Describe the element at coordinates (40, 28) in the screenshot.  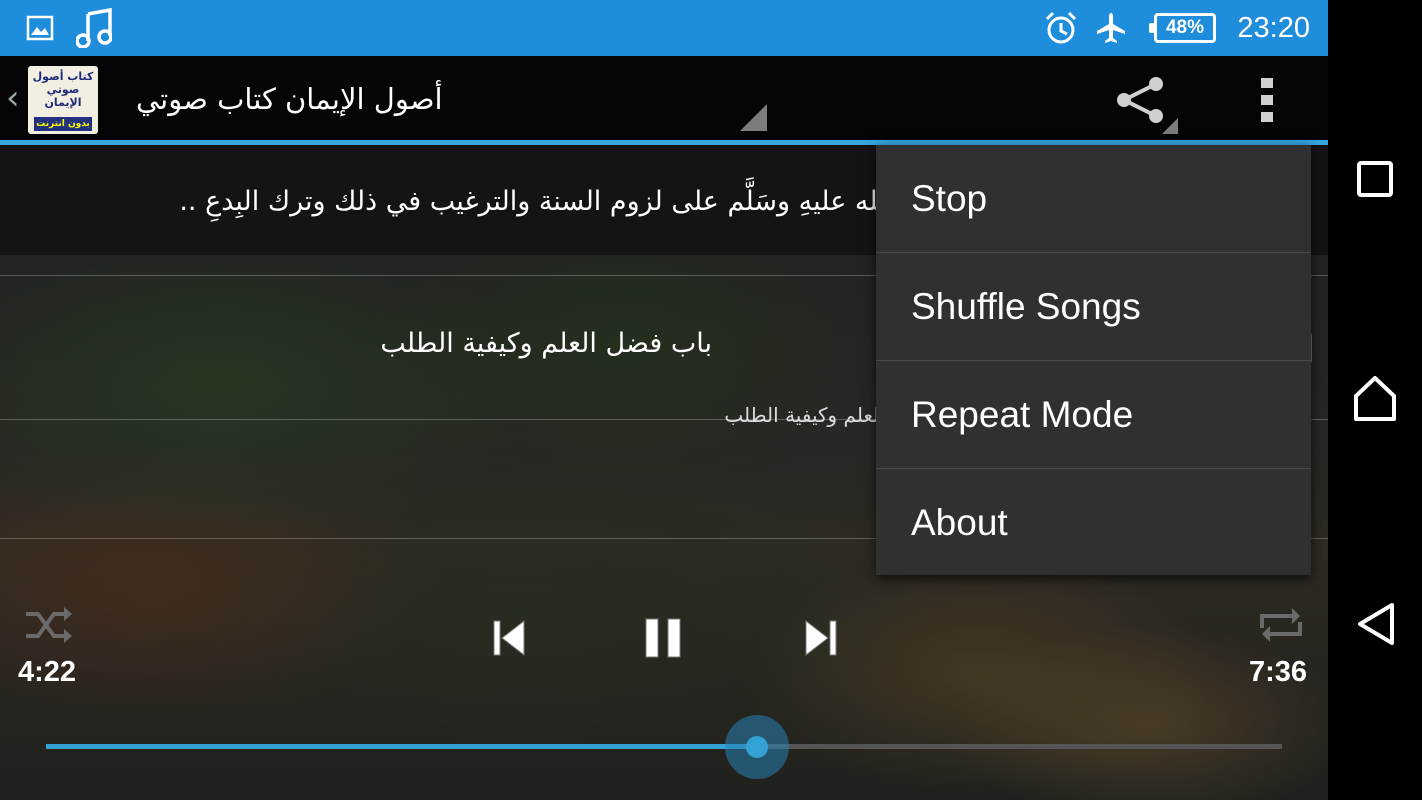
I see `gallery-icon` at that location.